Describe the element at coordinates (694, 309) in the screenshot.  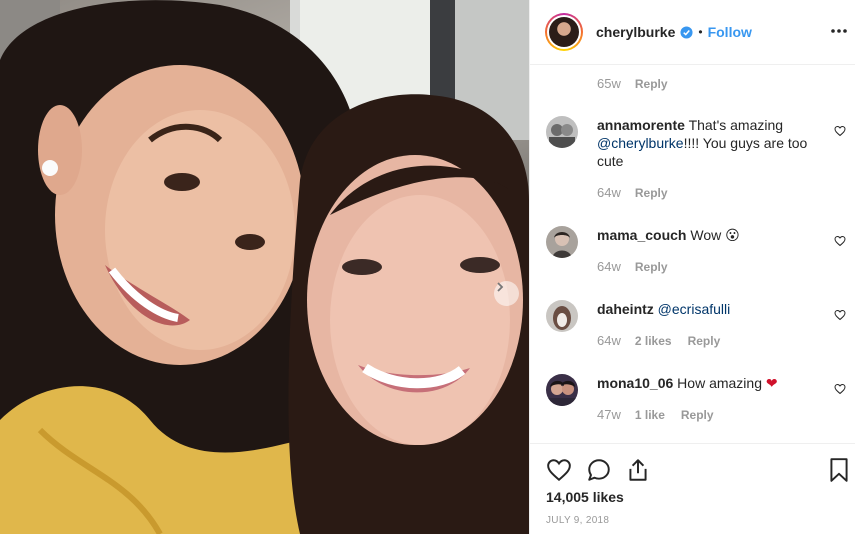
I see `mention-link: @ecrisafulli` at that location.